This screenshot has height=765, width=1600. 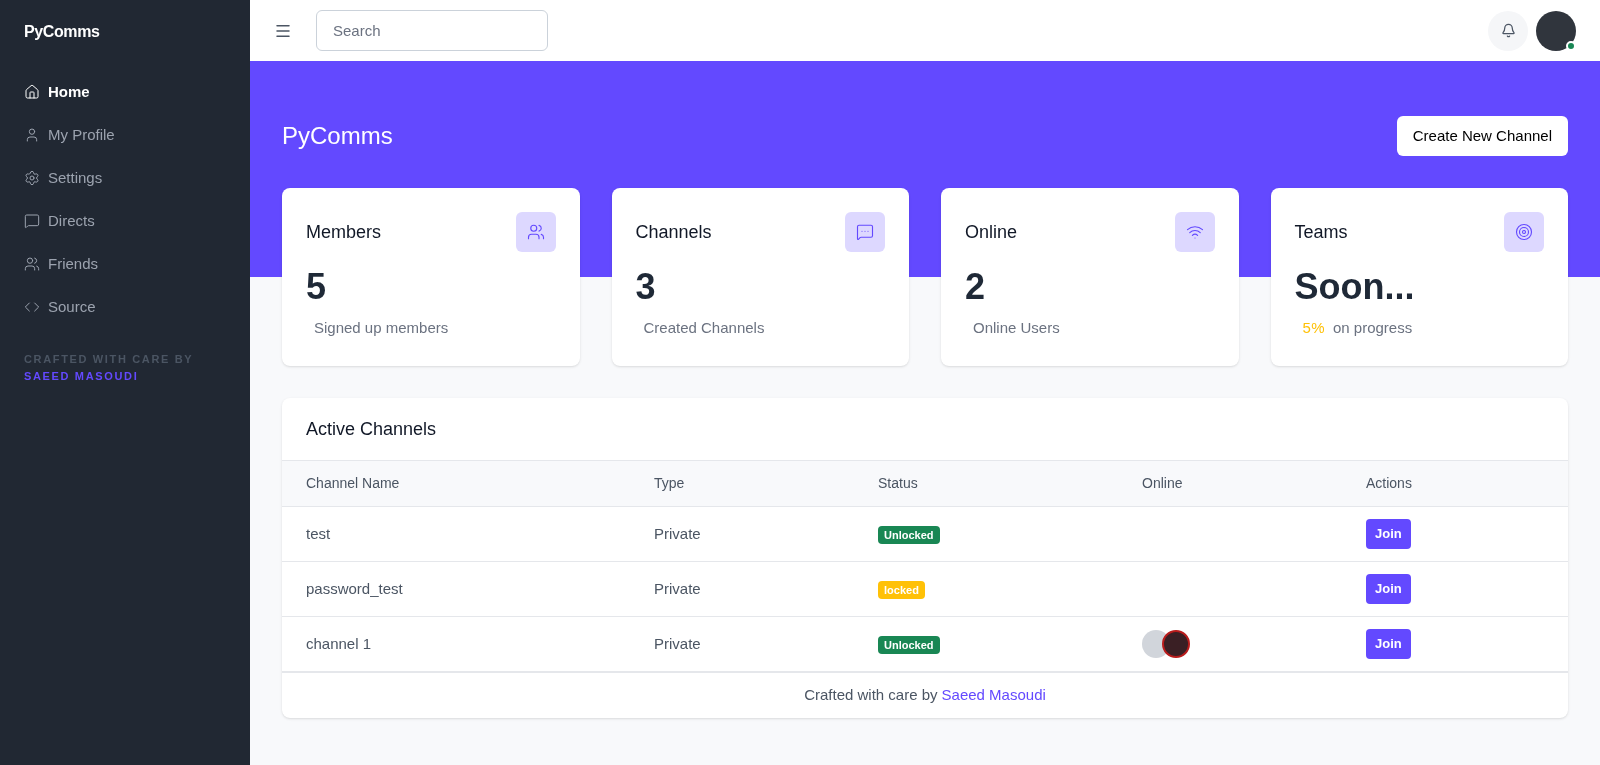 I want to click on target-icon, so click(x=1524, y=232).